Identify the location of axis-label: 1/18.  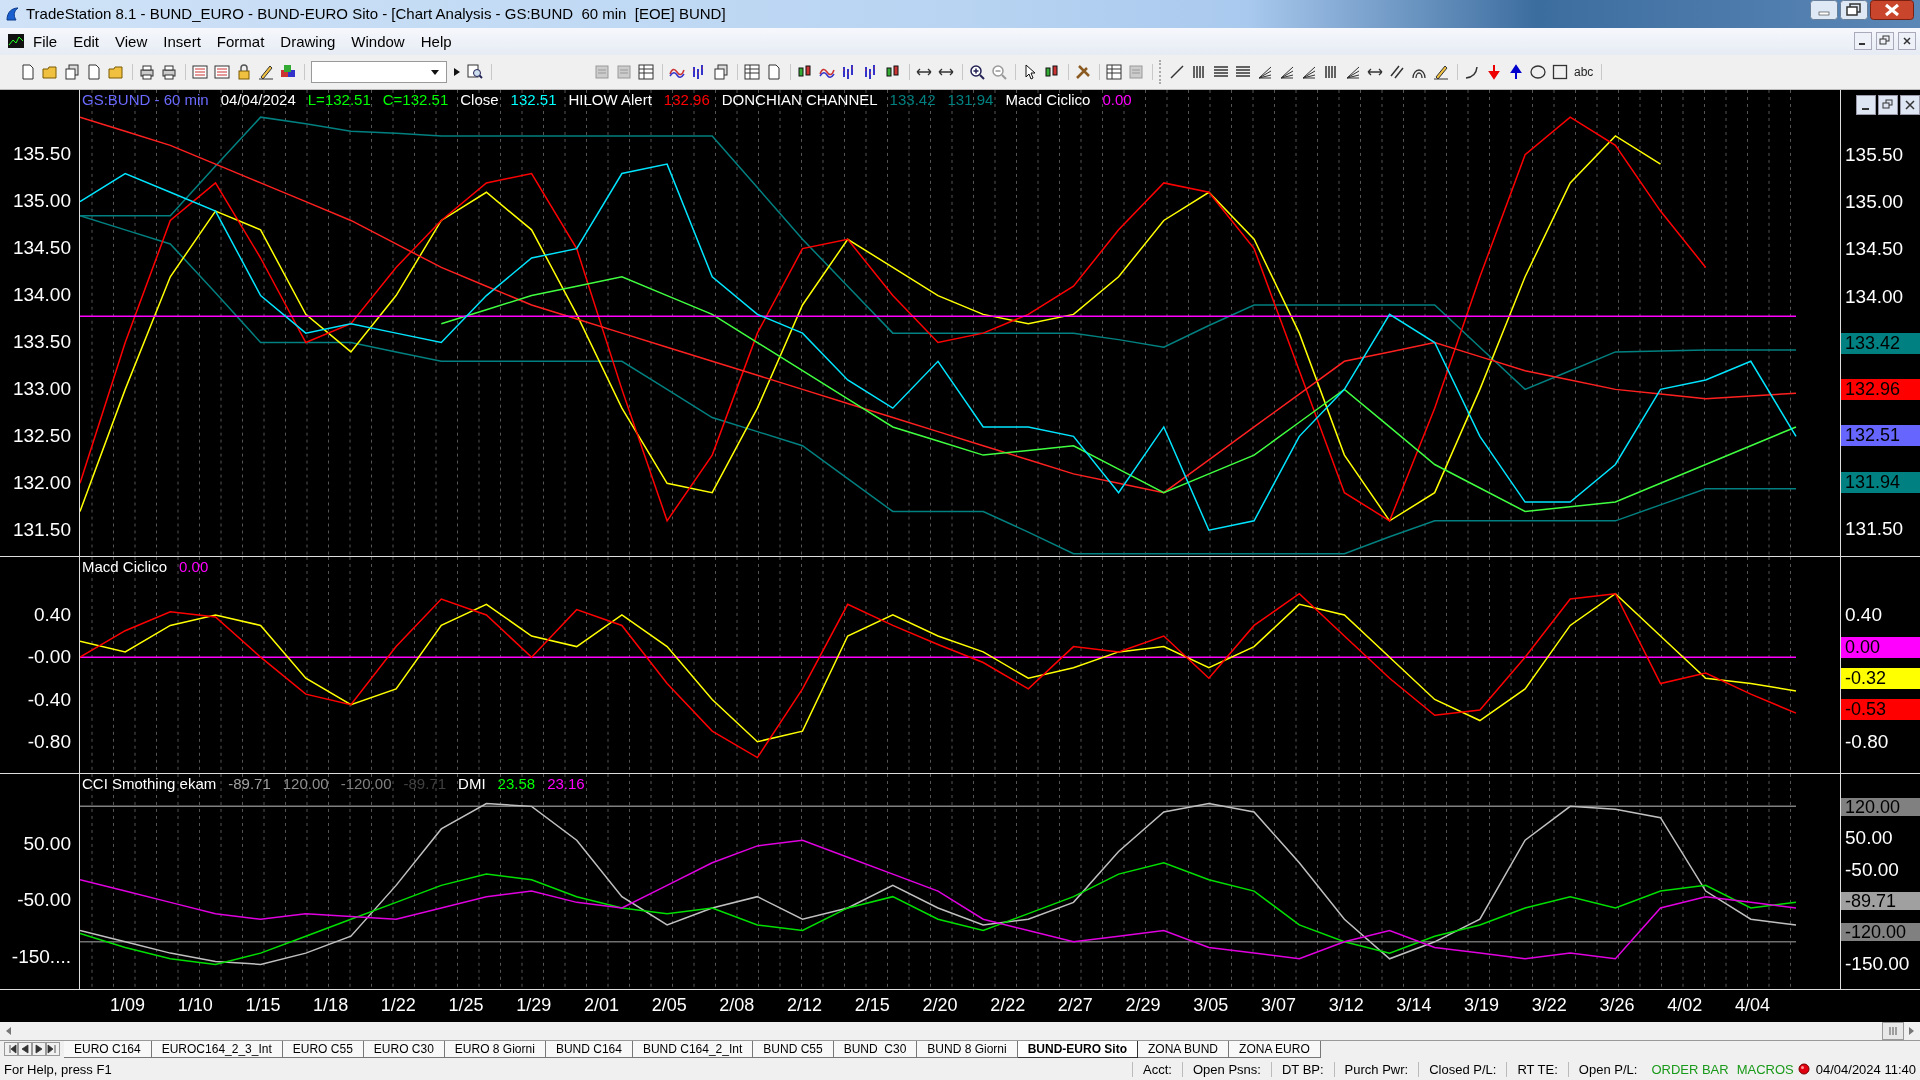
(331, 1006).